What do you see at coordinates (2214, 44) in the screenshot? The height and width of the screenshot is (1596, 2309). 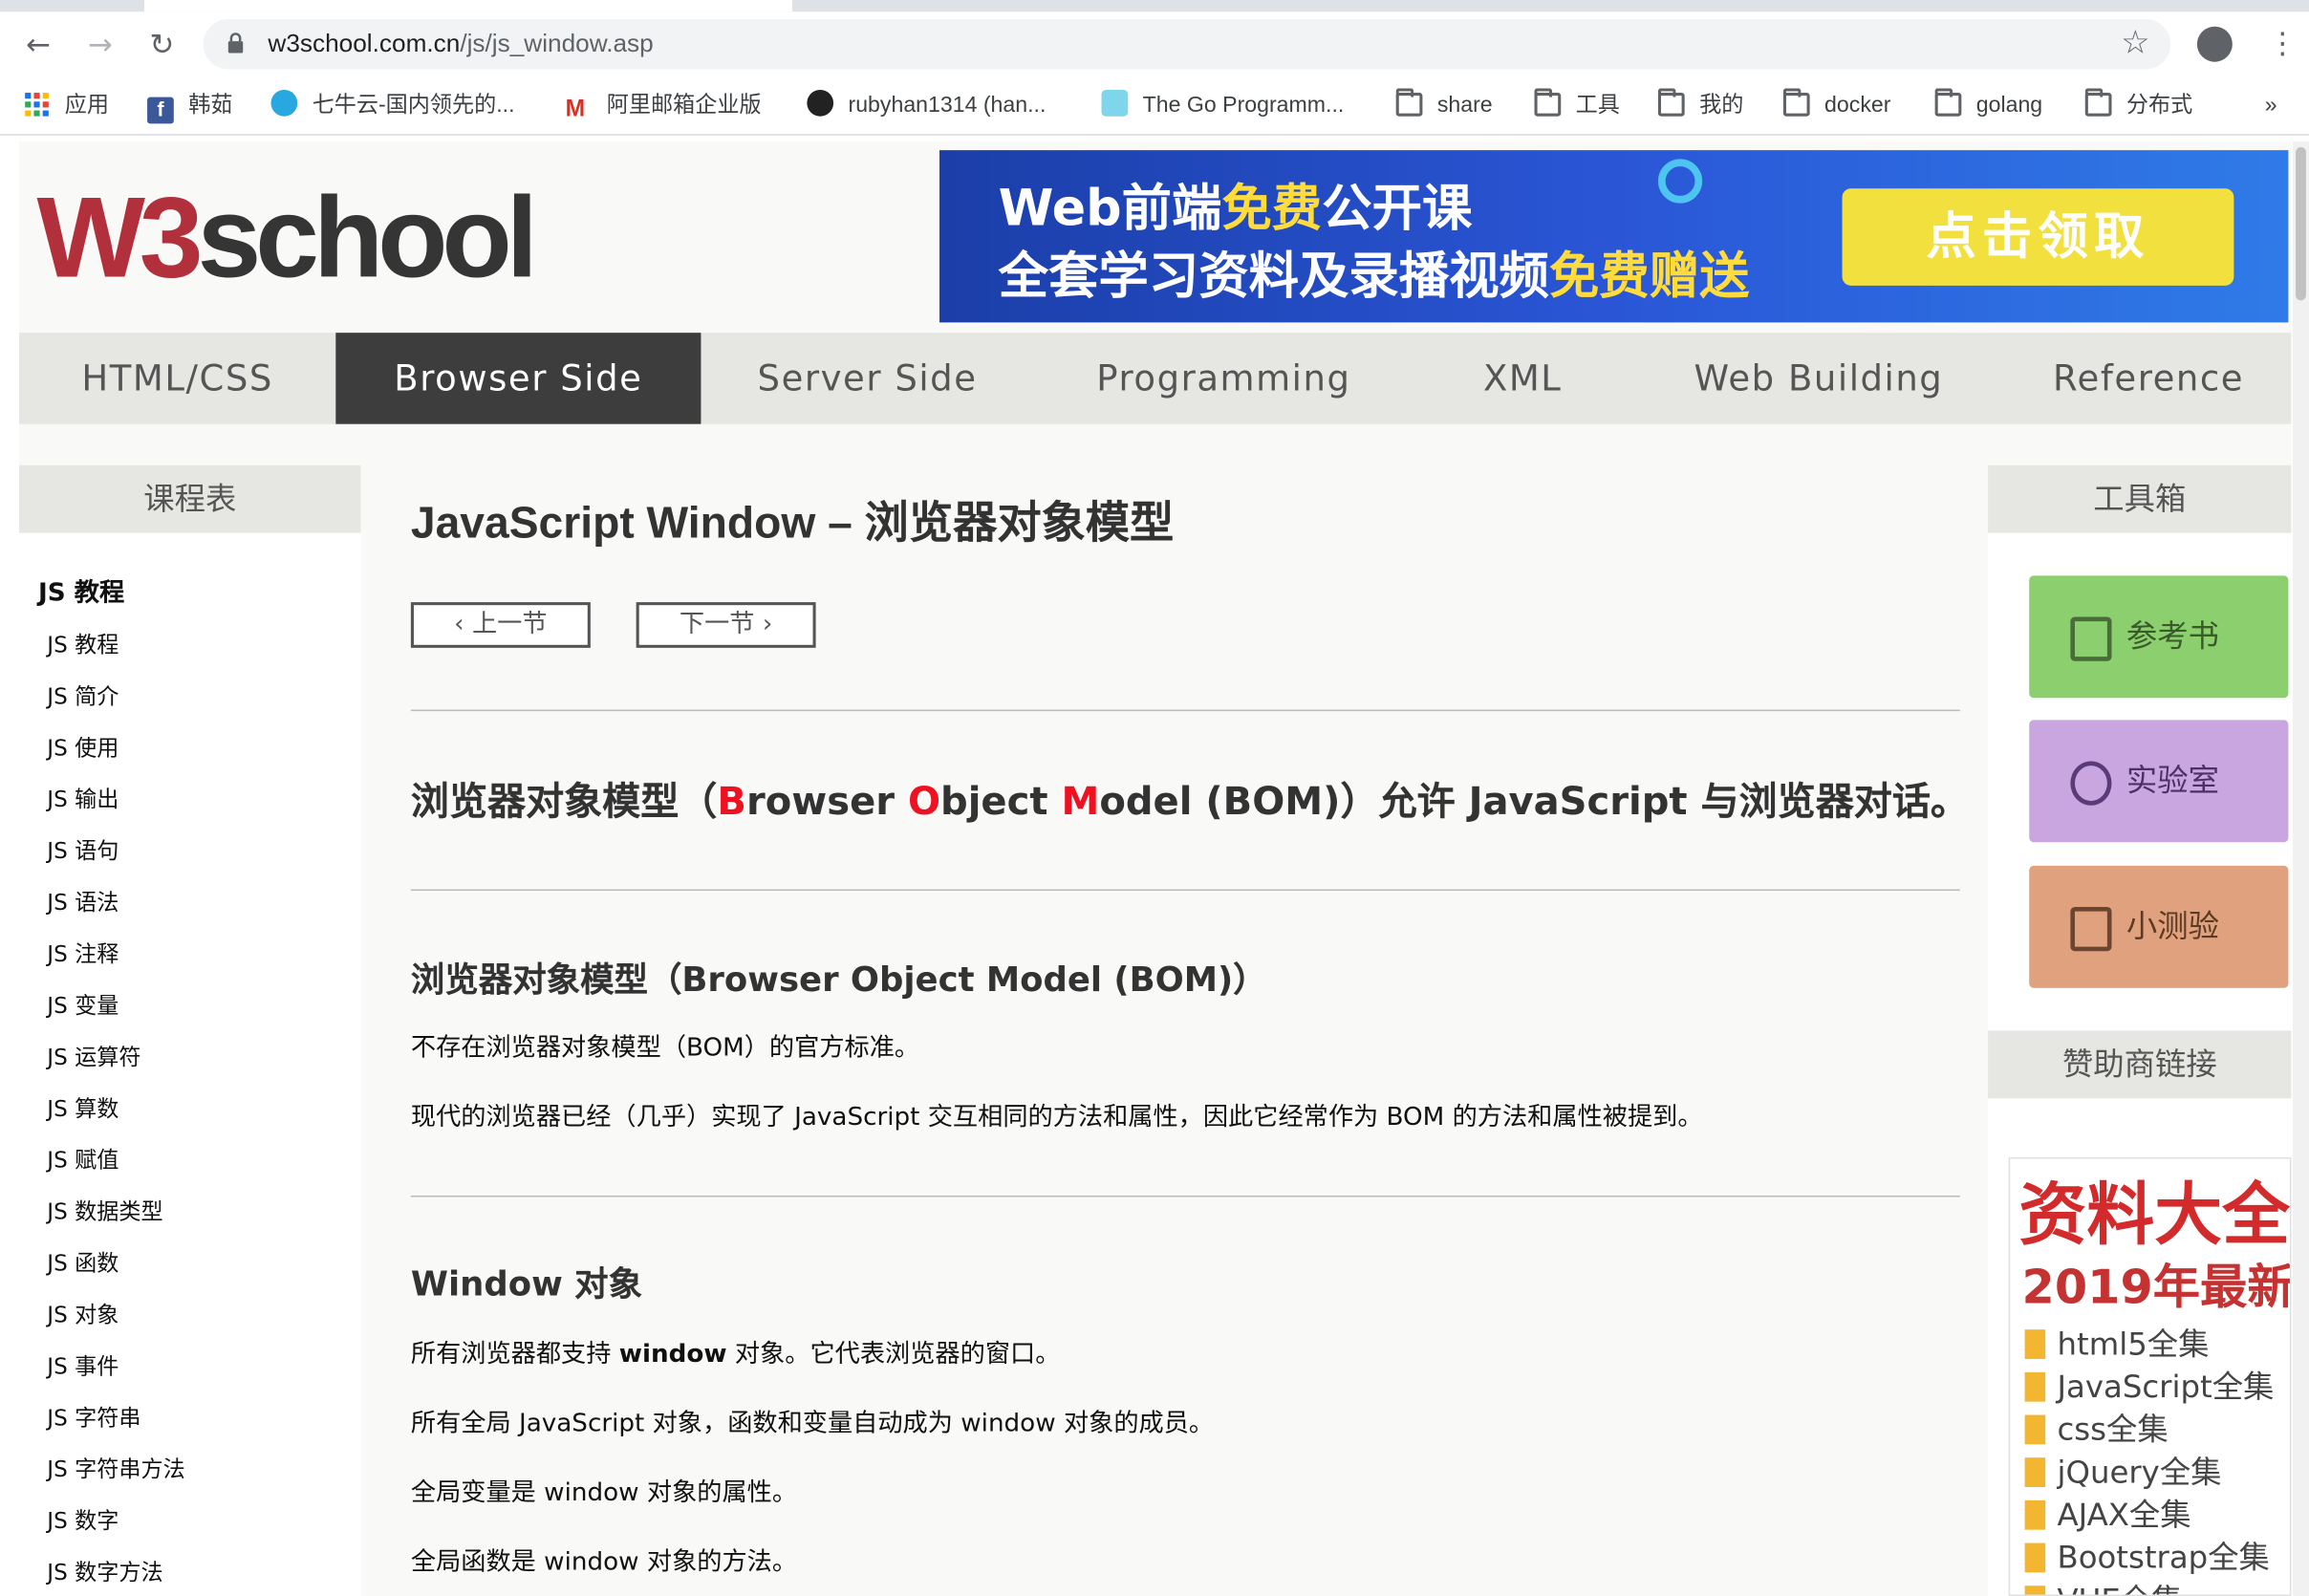 I see `profile-icon` at bounding box center [2214, 44].